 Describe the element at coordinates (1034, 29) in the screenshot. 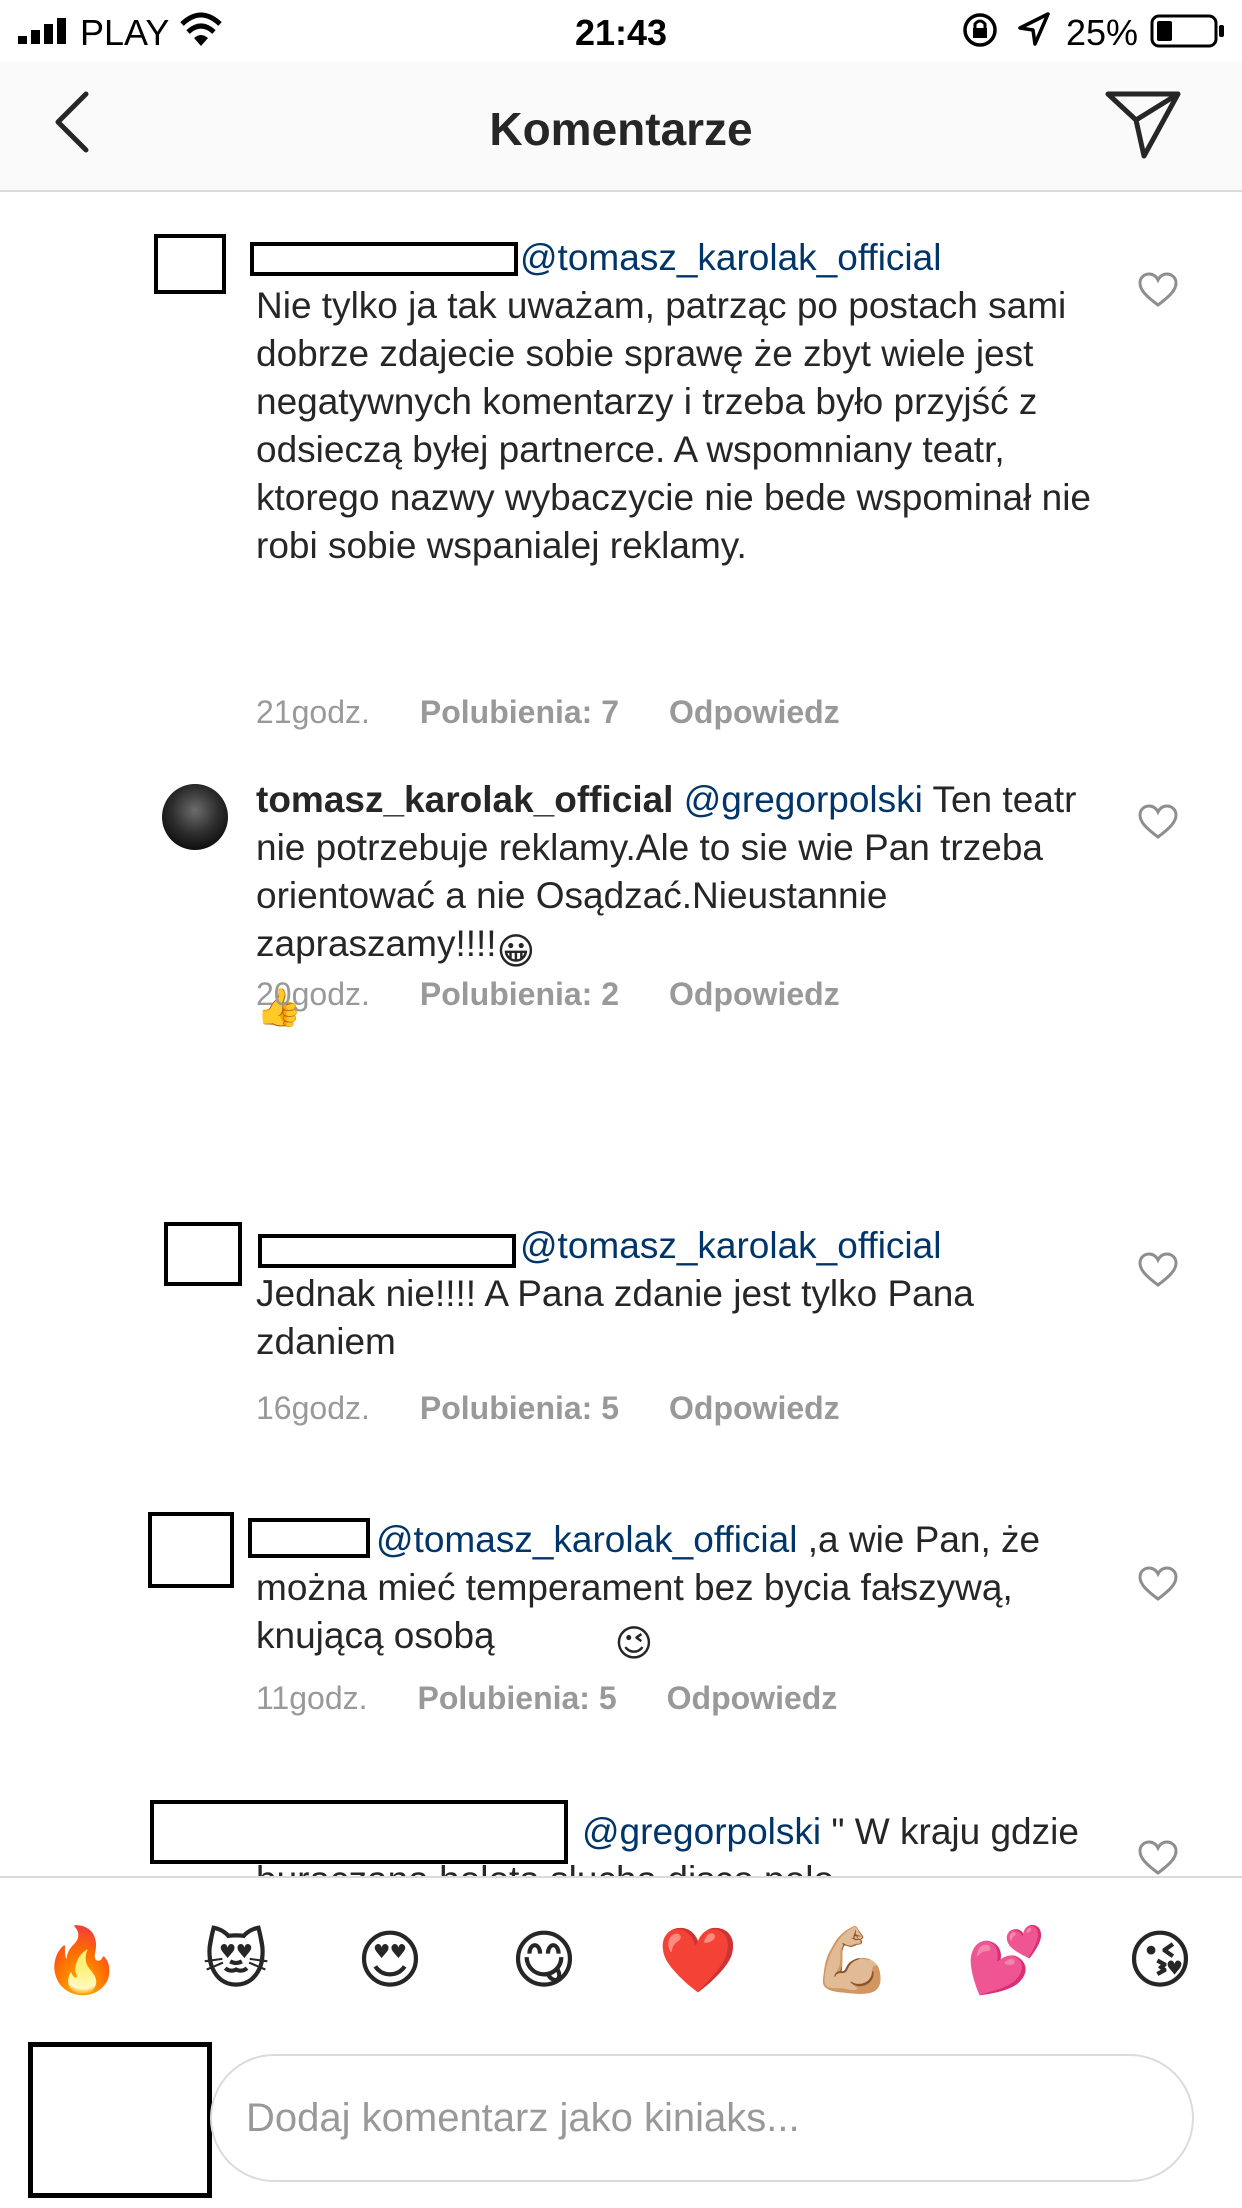

I see `location-arrow-icon` at that location.